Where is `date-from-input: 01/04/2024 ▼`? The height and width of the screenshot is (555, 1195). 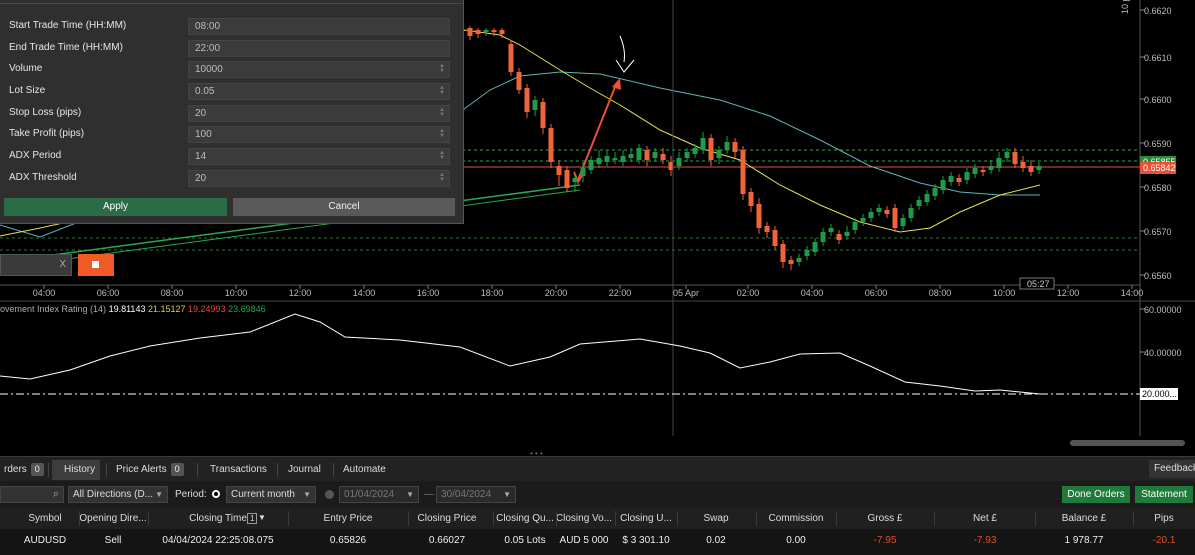
date-from-input: 01/04/2024 ▼ is located at coordinates (379, 494).